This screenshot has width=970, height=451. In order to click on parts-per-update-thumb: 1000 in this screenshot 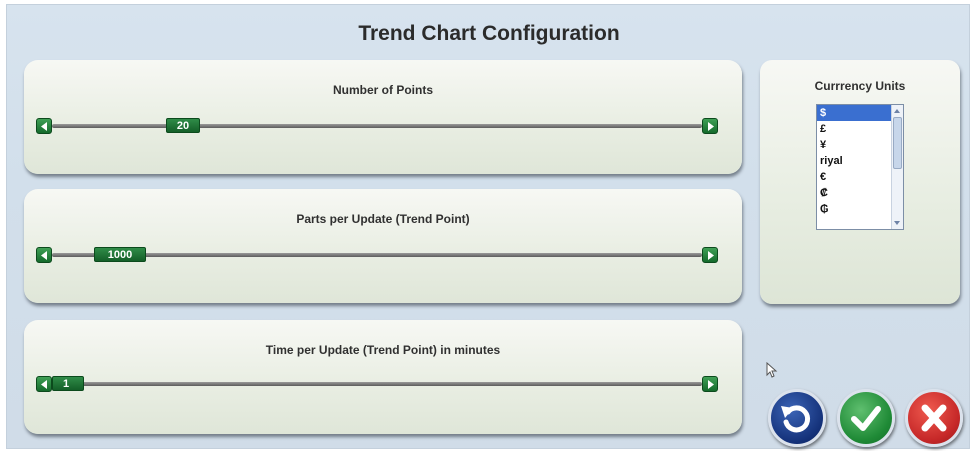, I will do `click(120, 254)`.